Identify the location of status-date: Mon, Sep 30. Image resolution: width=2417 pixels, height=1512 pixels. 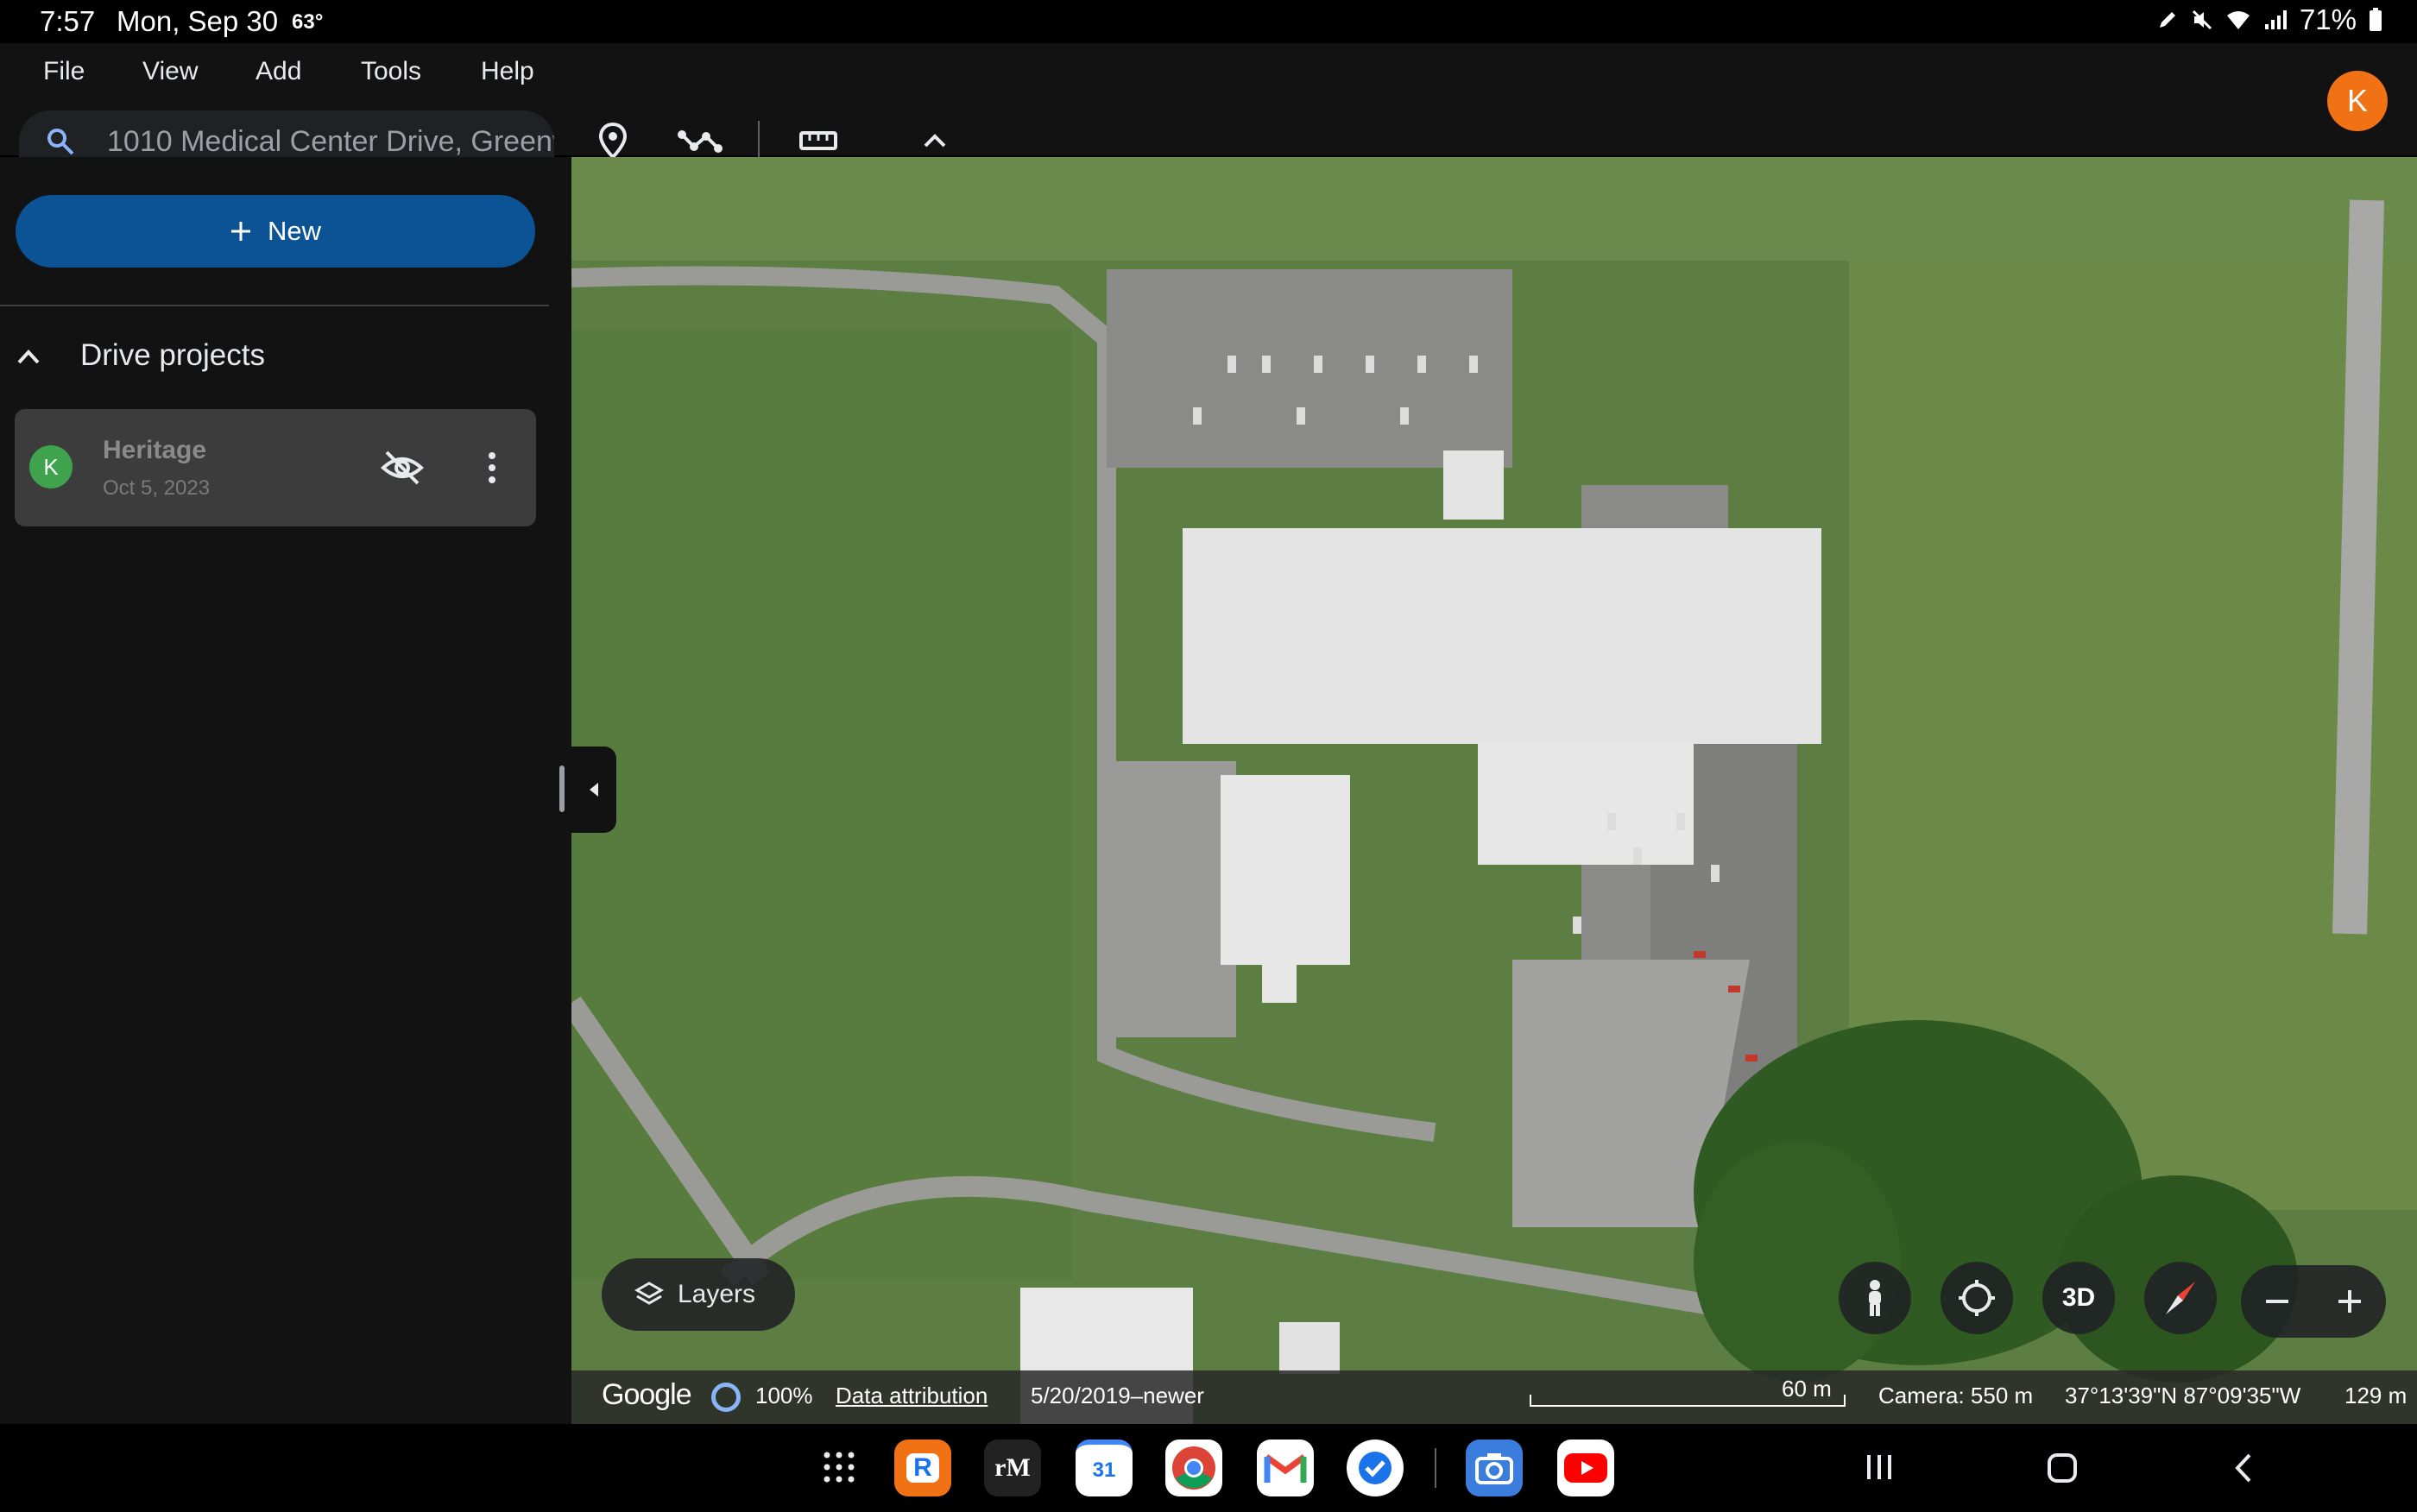
(198, 21).